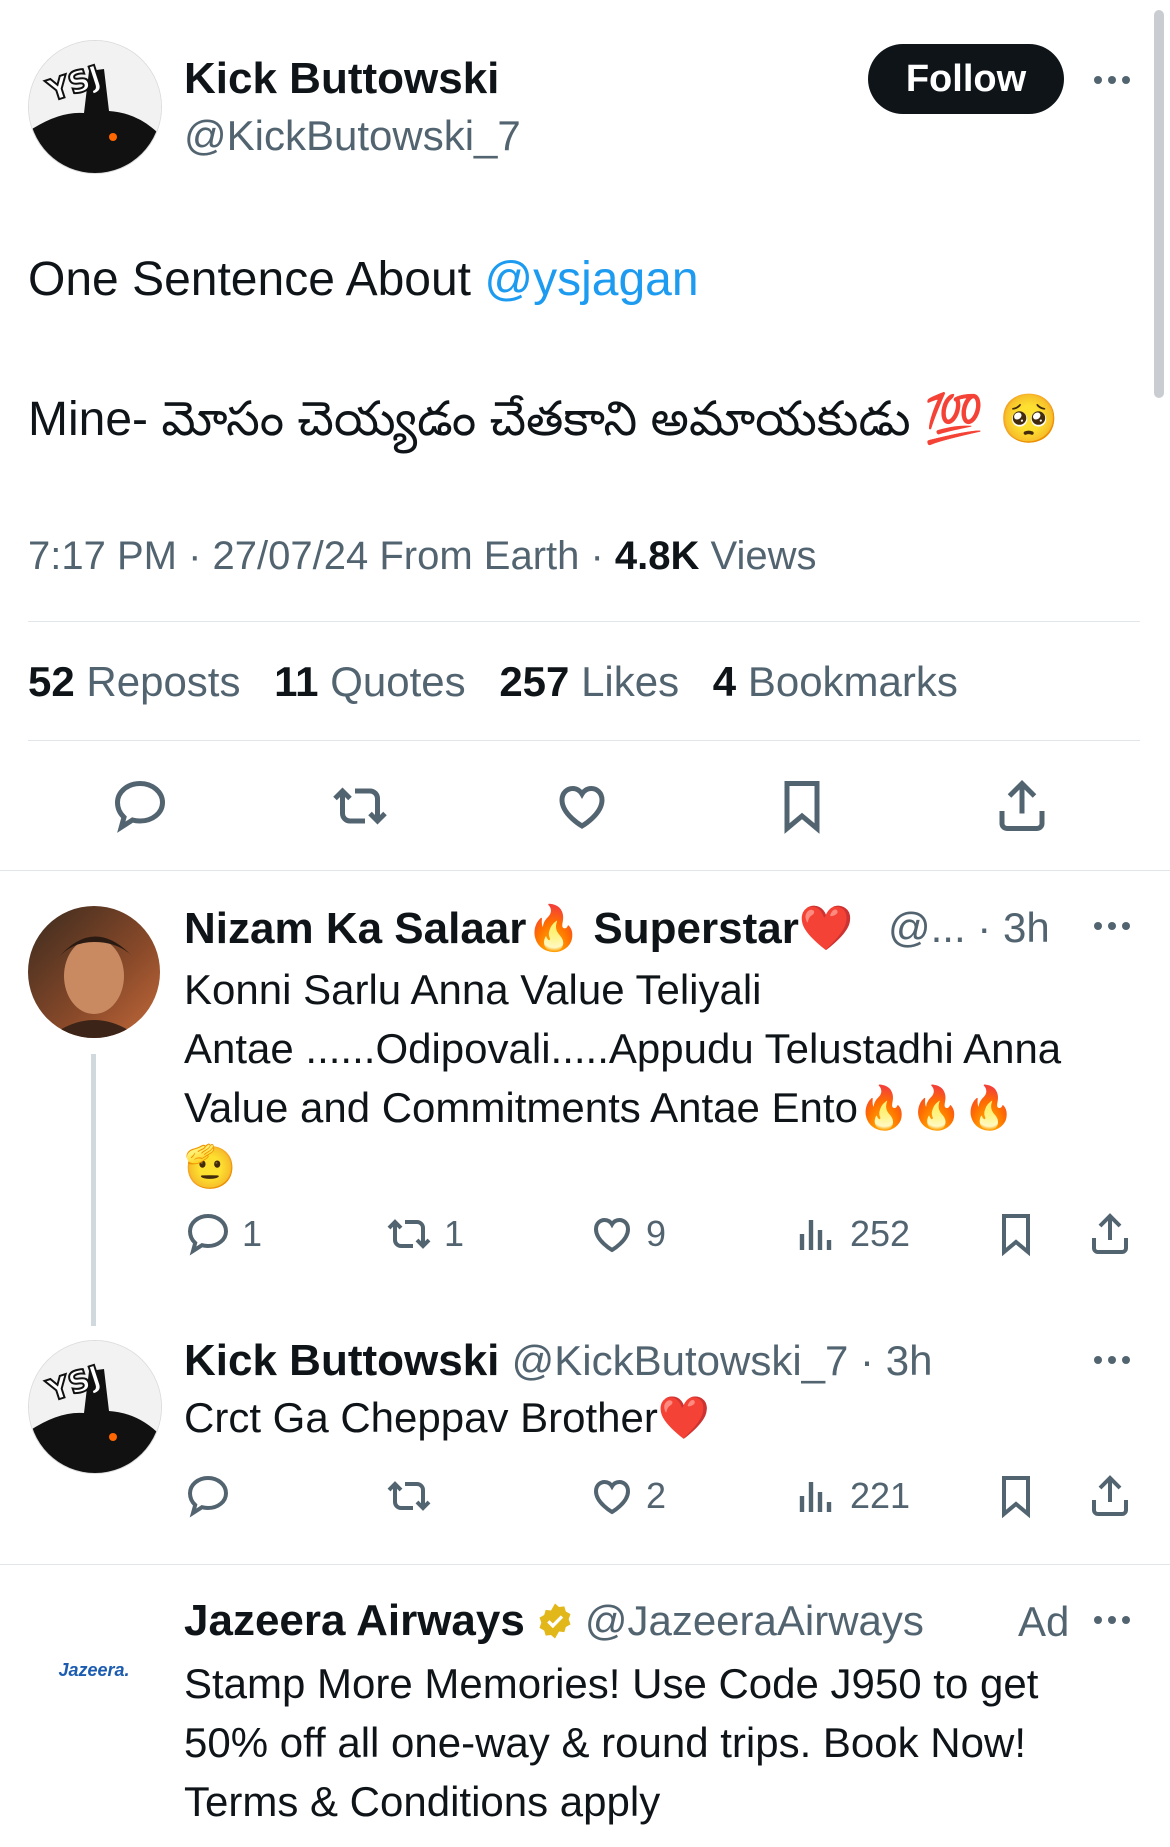  Describe the element at coordinates (95, 1407) in the screenshot. I see `reply2-avatar: YSJ` at that location.